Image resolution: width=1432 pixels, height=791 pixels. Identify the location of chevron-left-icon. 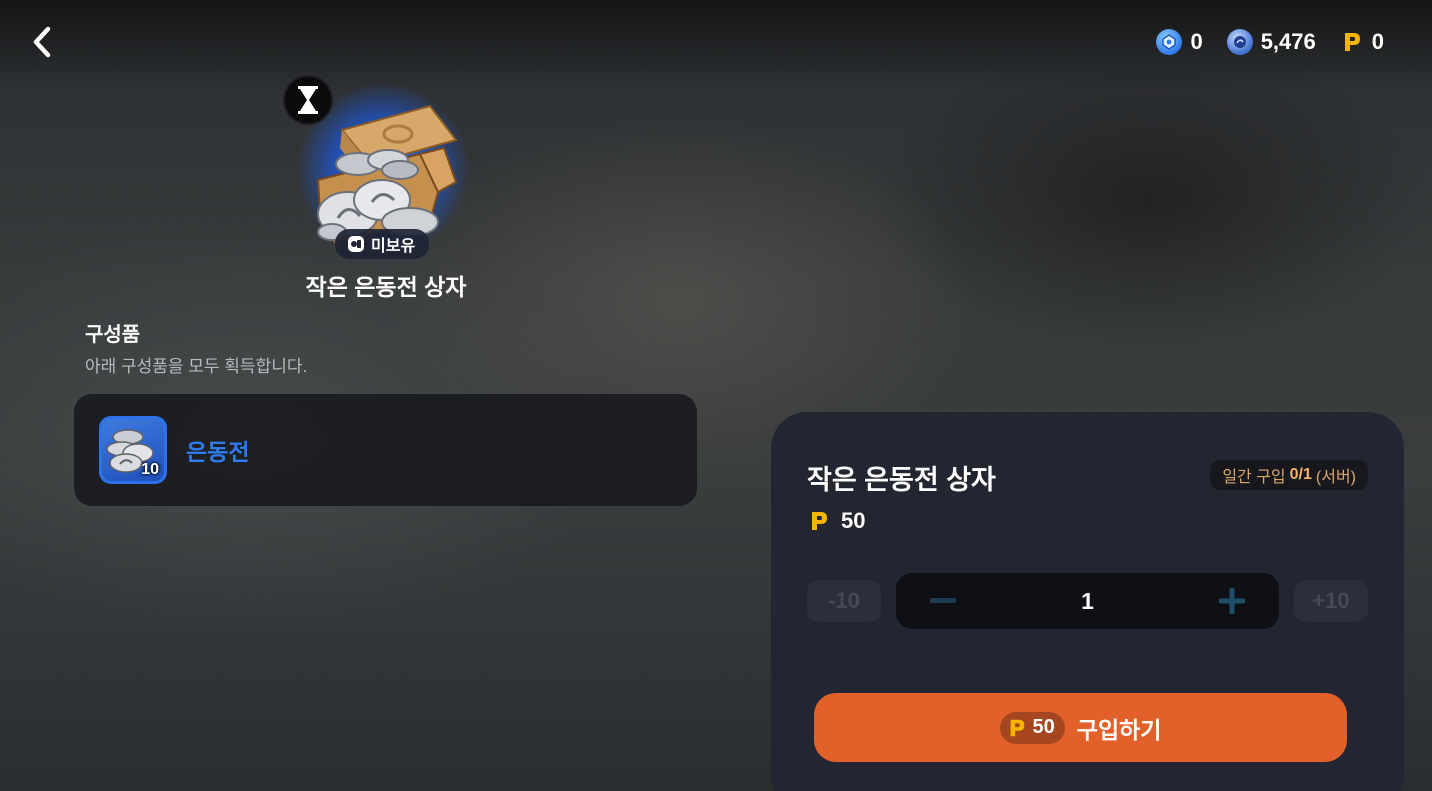
(42, 42).